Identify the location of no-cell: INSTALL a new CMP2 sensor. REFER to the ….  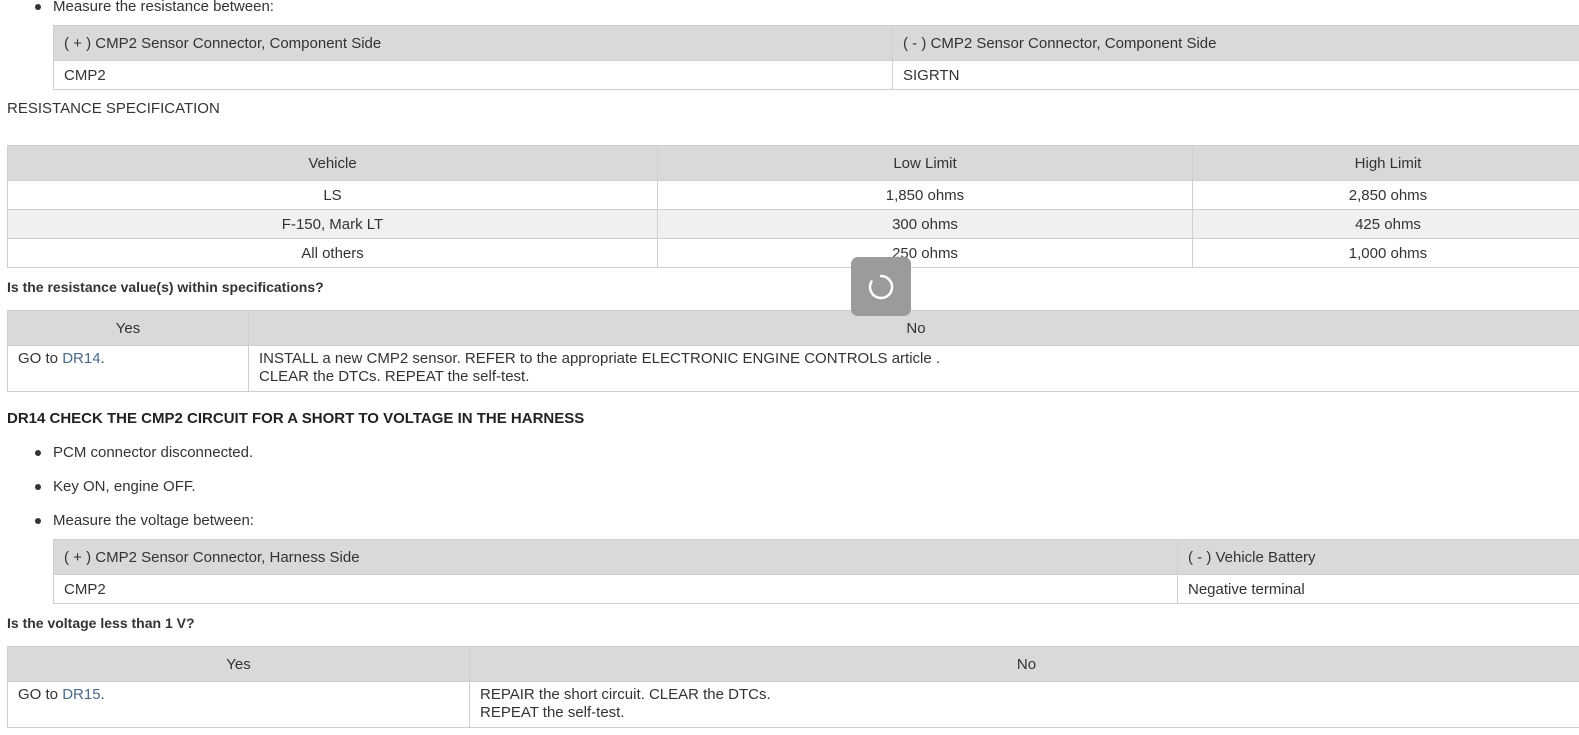
(913, 368).